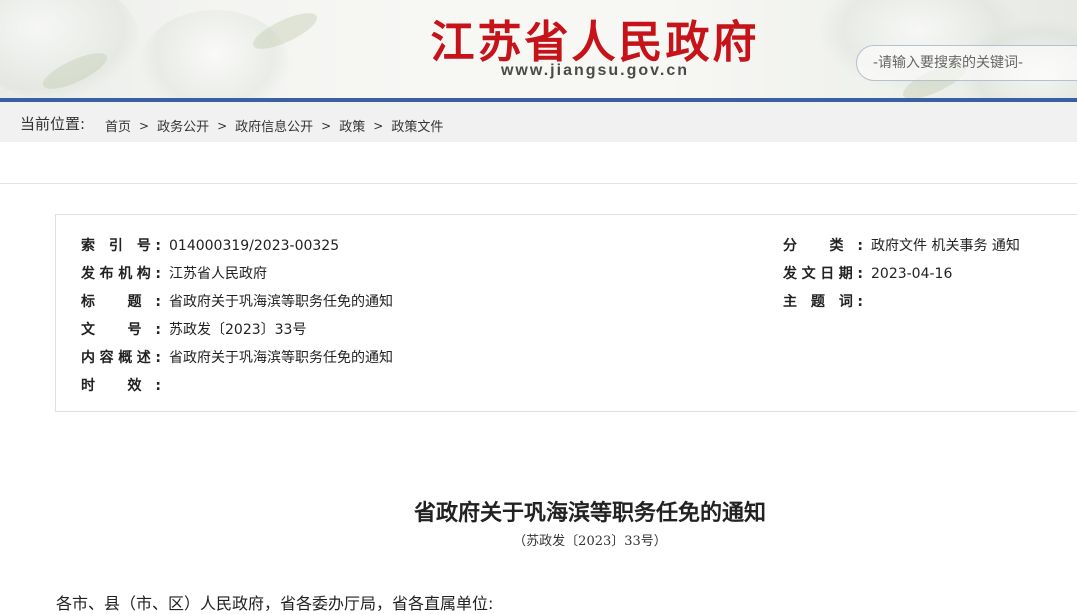 The width and height of the screenshot is (1077, 614). I want to click on info-row-docno: 文 号: 苏政发〔2023〕33号, so click(193, 329).